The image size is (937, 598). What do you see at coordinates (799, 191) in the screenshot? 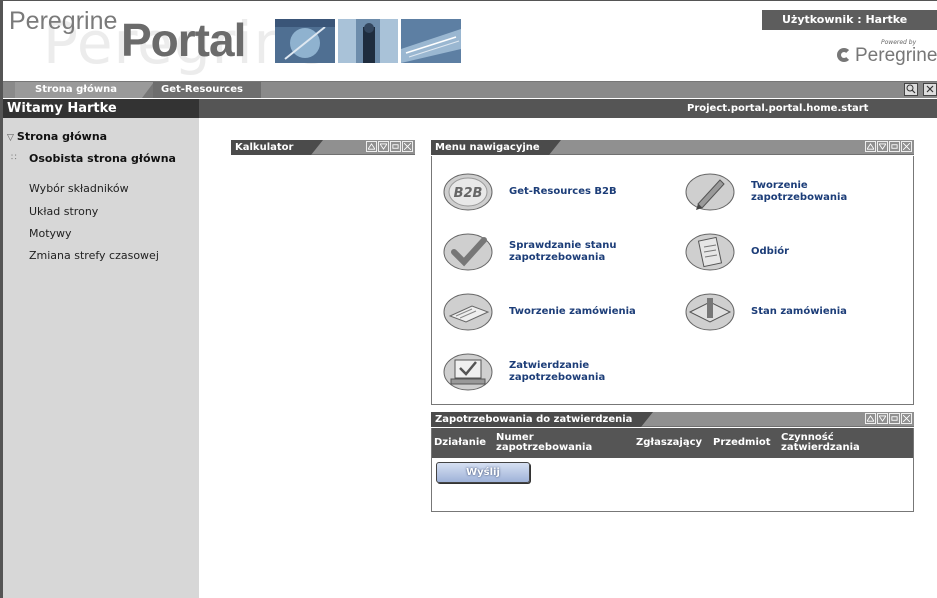
I see `nav-label: Tworzenie zapotrzebowania` at bounding box center [799, 191].